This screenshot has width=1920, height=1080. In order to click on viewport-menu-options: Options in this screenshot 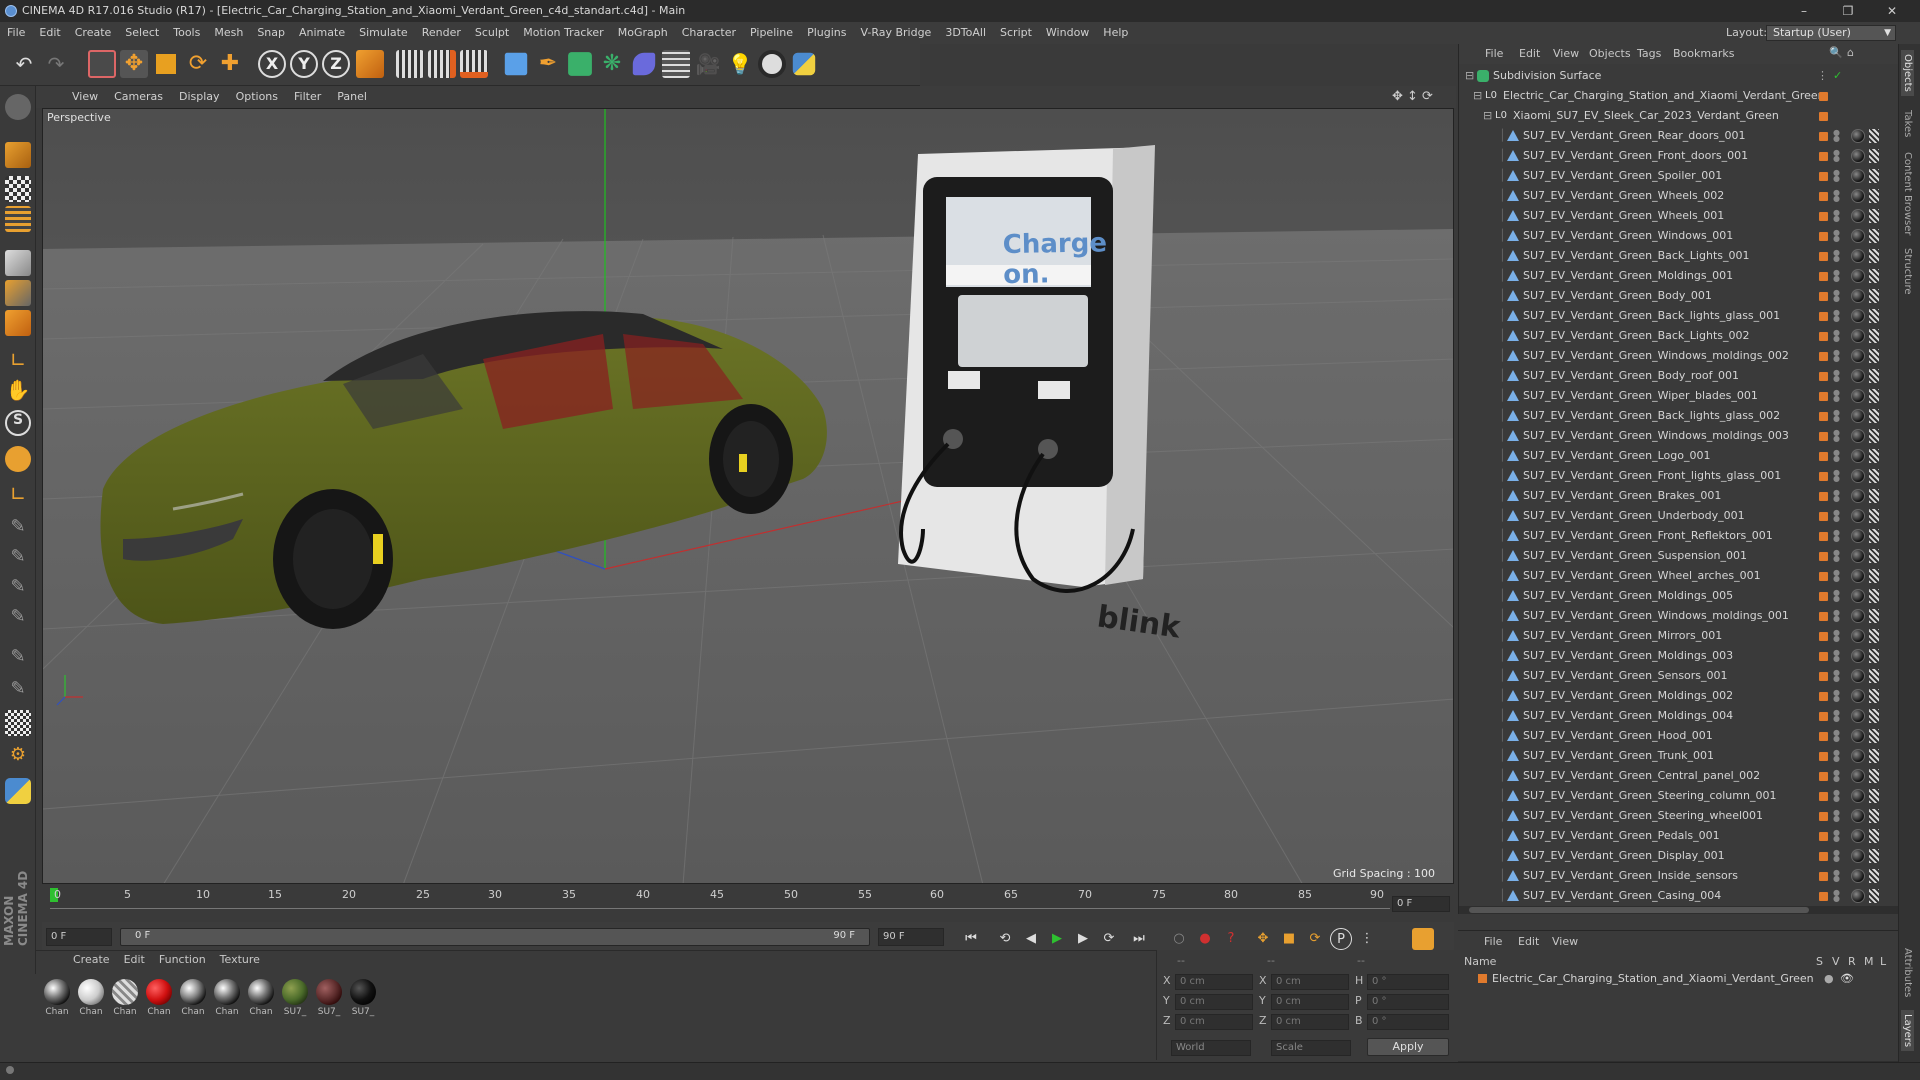, I will do `click(257, 97)`.